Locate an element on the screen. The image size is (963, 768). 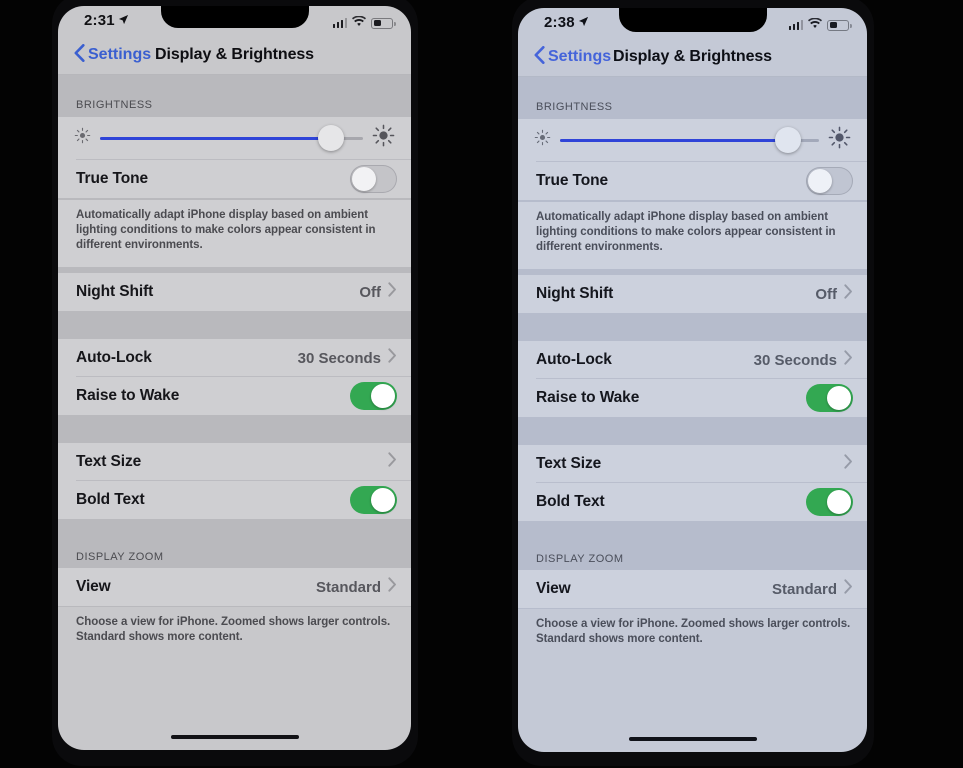
row-title: View is located at coordinates (553, 588).